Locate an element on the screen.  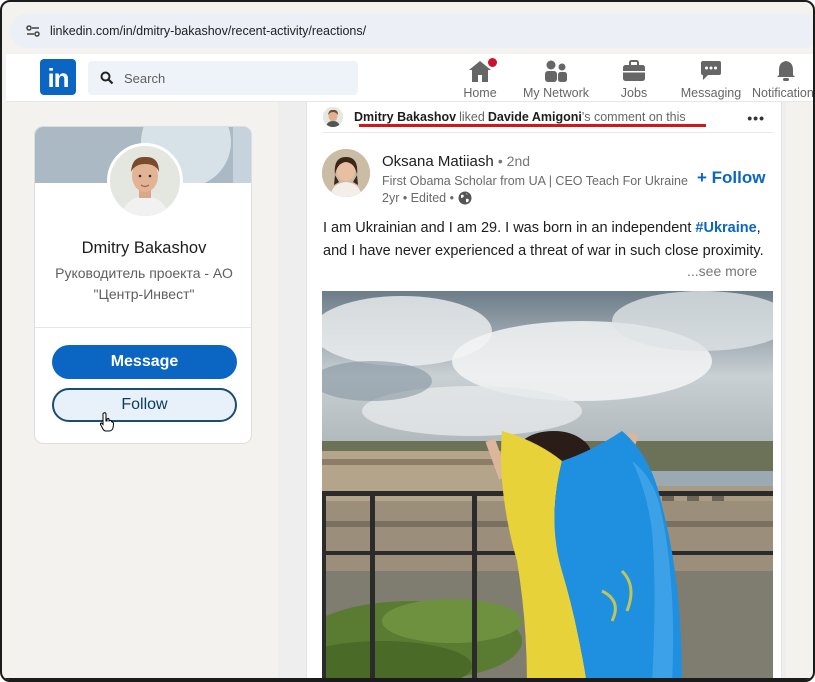
follow-button: Follow is located at coordinates (144, 405).